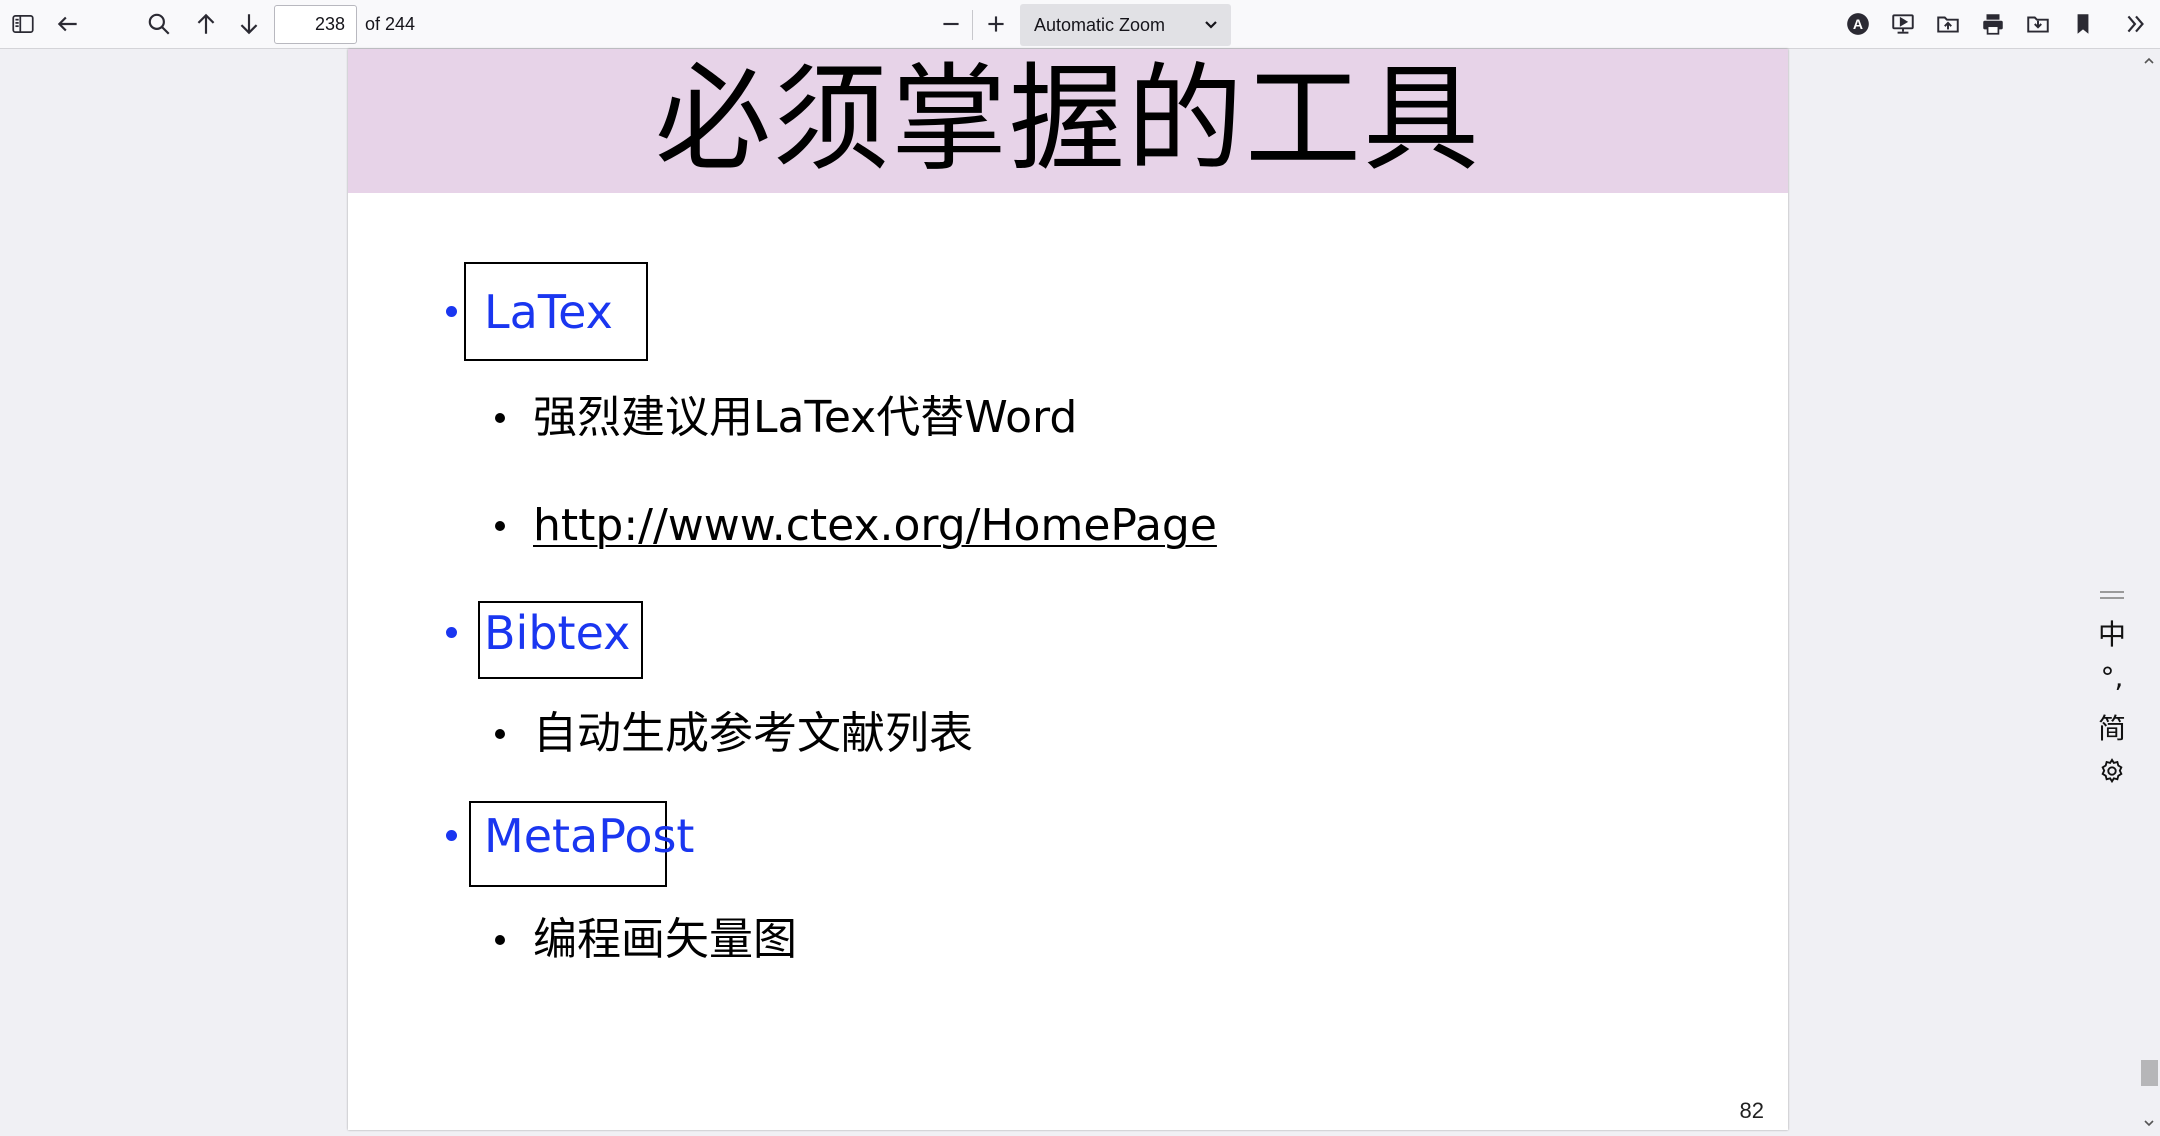 The image size is (2160, 1136). Describe the element at coordinates (390, 24) in the screenshot. I see `page-count-label: of 244` at that location.